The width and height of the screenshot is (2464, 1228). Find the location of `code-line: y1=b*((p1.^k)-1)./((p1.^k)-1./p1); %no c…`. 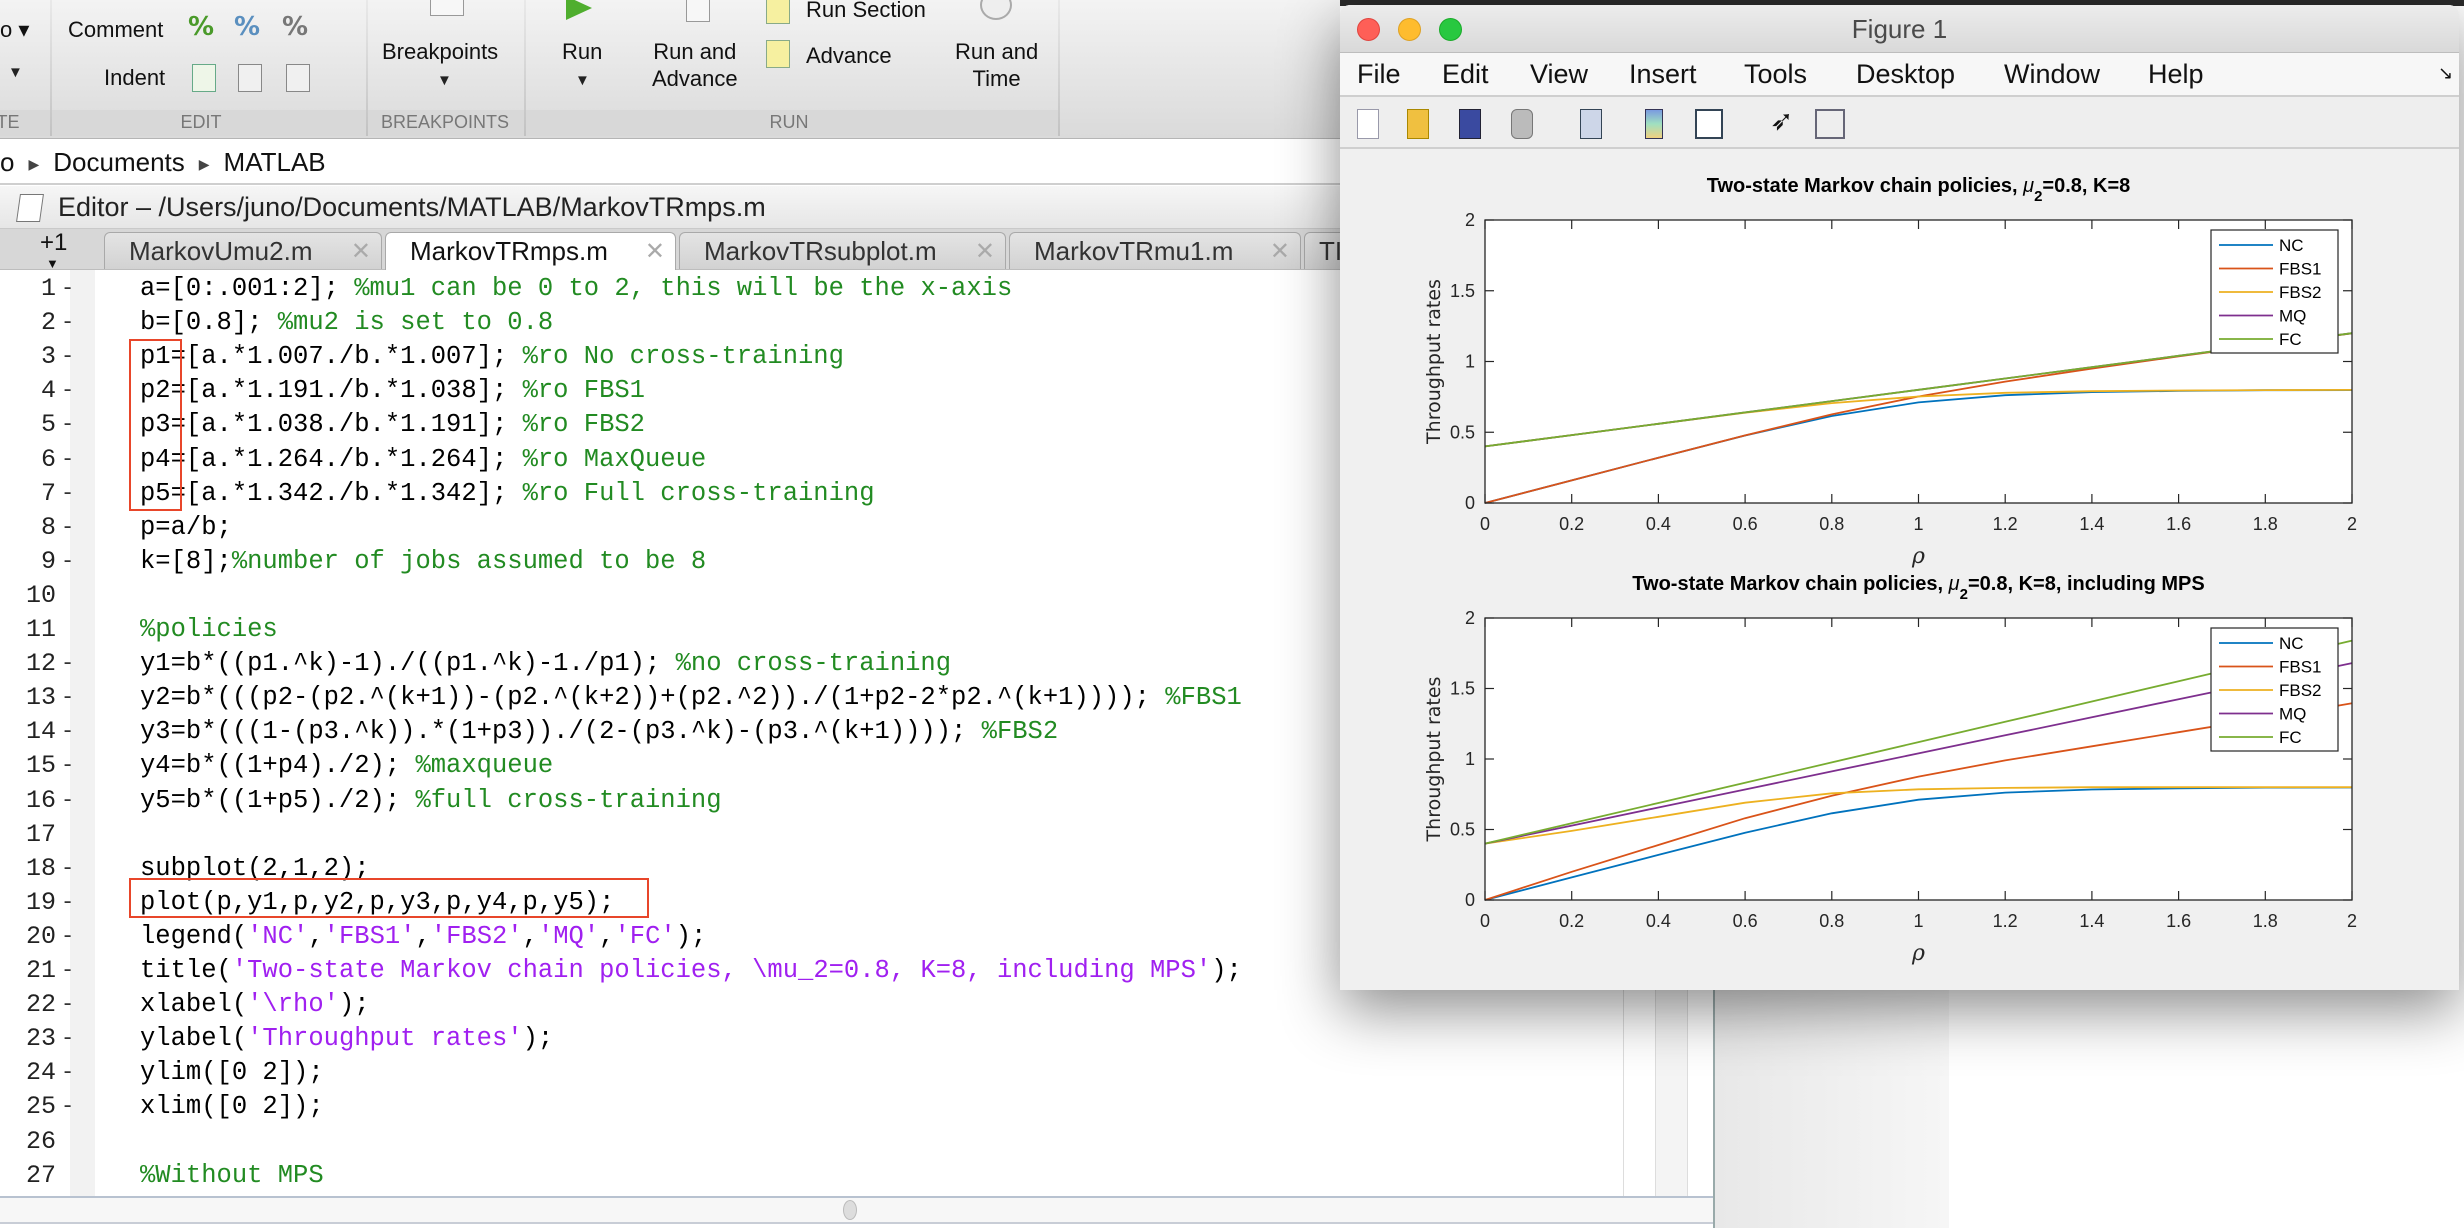

code-line: y1=b*((p1.^k)-1)./((p1.^k)-1./p1); %no c… is located at coordinates (545, 664).